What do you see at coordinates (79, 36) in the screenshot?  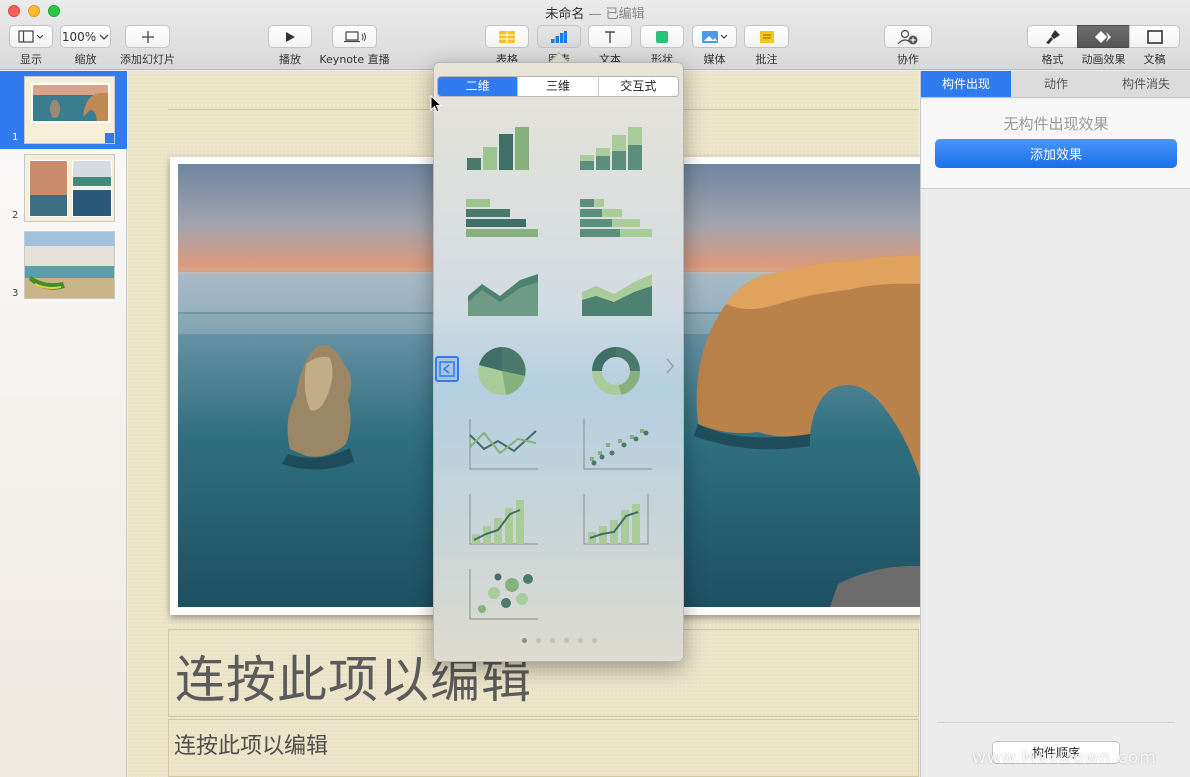 I see `zoom-value: 100%` at bounding box center [79, 36].